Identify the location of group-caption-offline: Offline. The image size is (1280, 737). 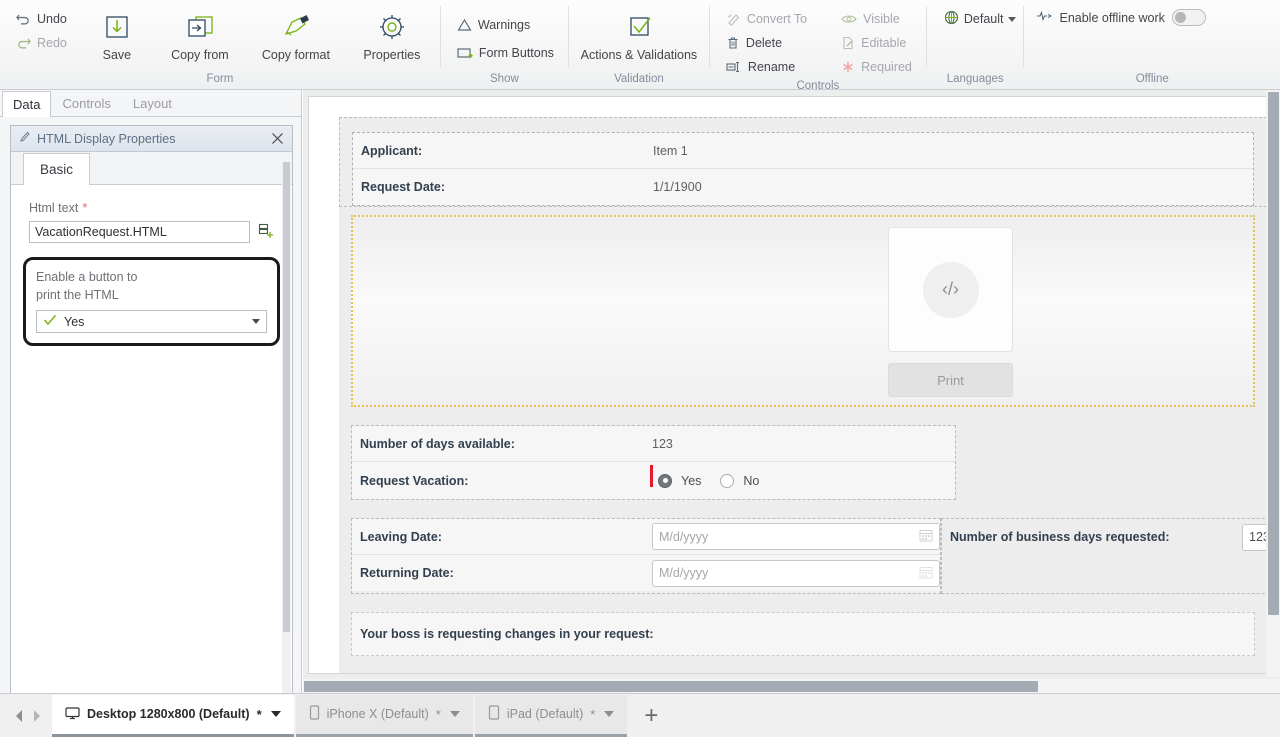
(1152, 79).